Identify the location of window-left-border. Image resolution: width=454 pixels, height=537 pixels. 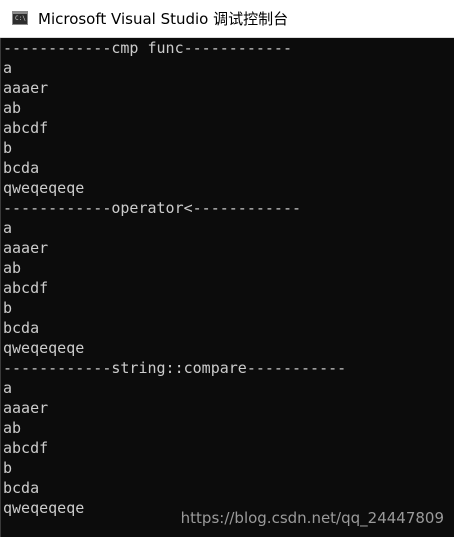
(0, 287).